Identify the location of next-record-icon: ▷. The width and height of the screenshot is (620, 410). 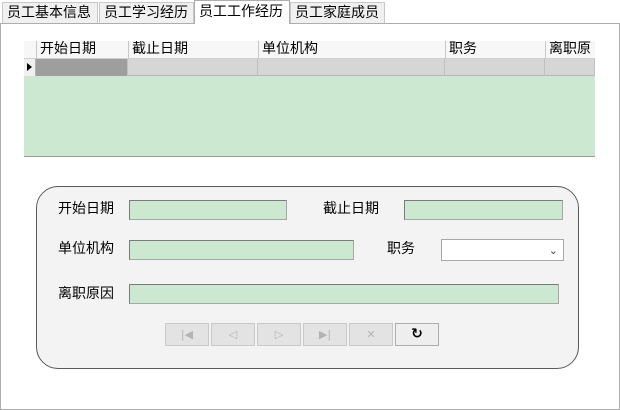
(279, 334).